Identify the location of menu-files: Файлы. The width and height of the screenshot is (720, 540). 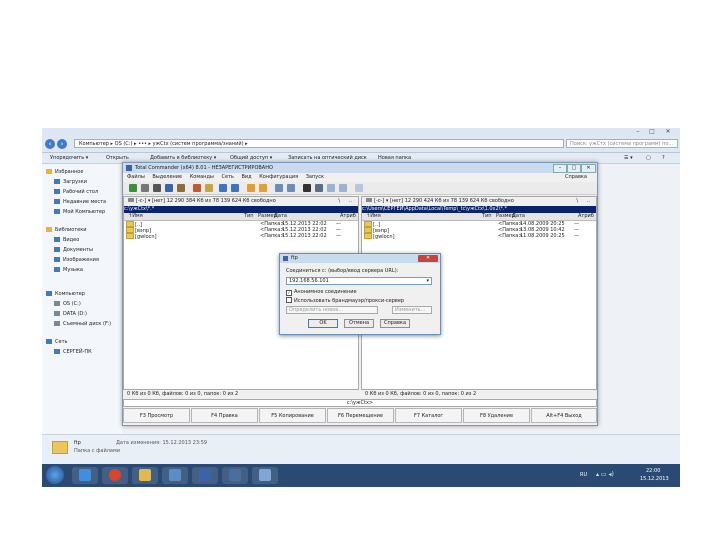
(136, 177).